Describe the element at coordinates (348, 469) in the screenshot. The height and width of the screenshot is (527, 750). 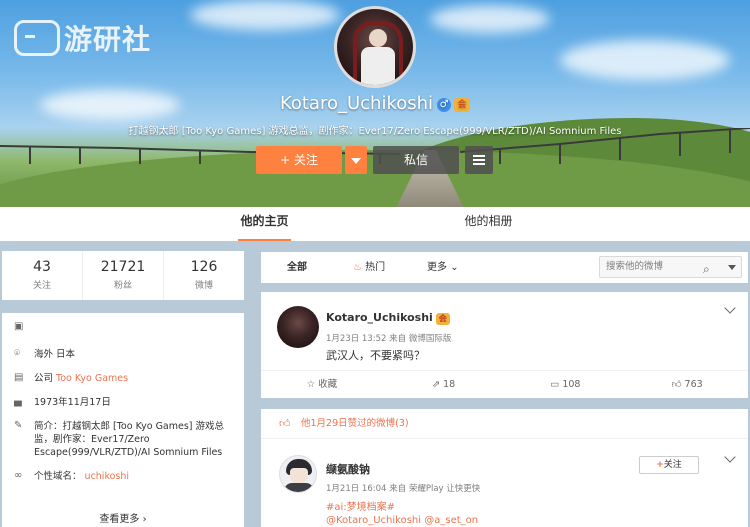
I see `liked-post-author: 缬氨酸钠` at that location.